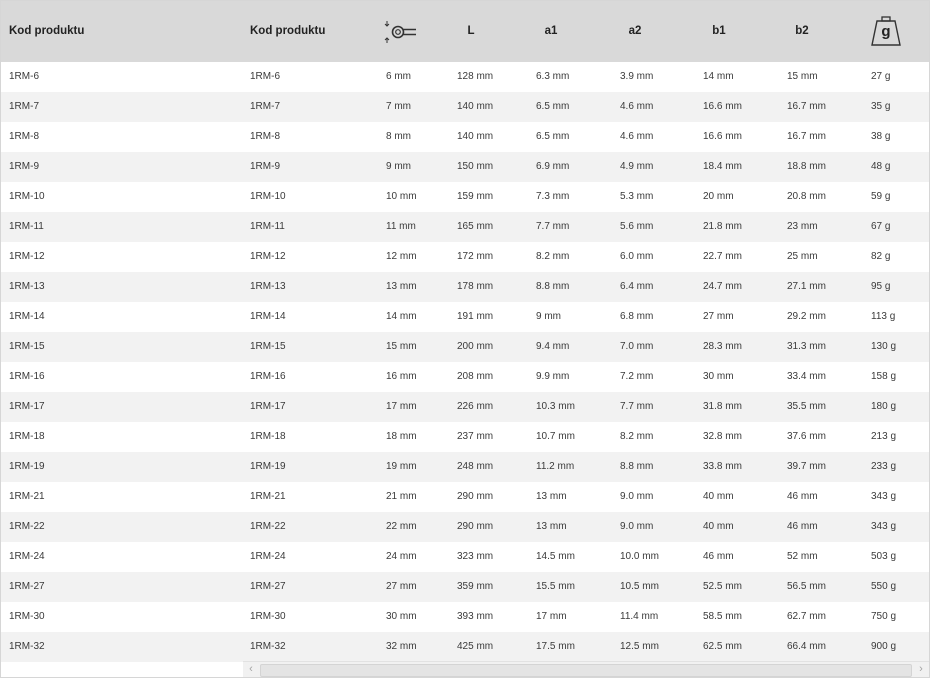 The height and width of the screenshot is (678, 930). Describe the element at coordinates (398, 106) in the screenshot. I see `cell-size: 7 mm` at that location.